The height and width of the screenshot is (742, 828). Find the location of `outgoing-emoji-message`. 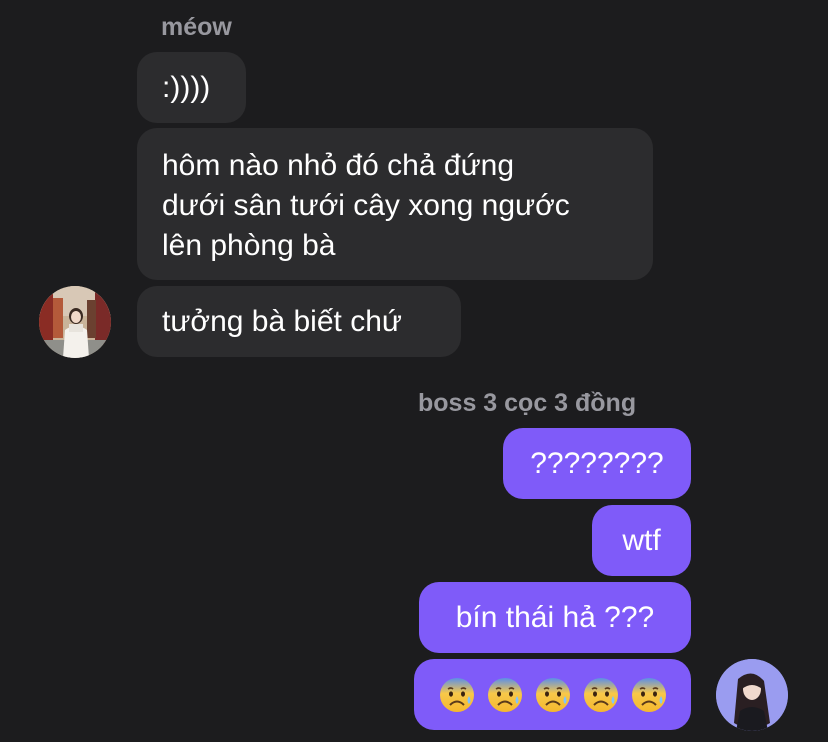

outgoing-emoji-message is located at coordinates (552, 694).